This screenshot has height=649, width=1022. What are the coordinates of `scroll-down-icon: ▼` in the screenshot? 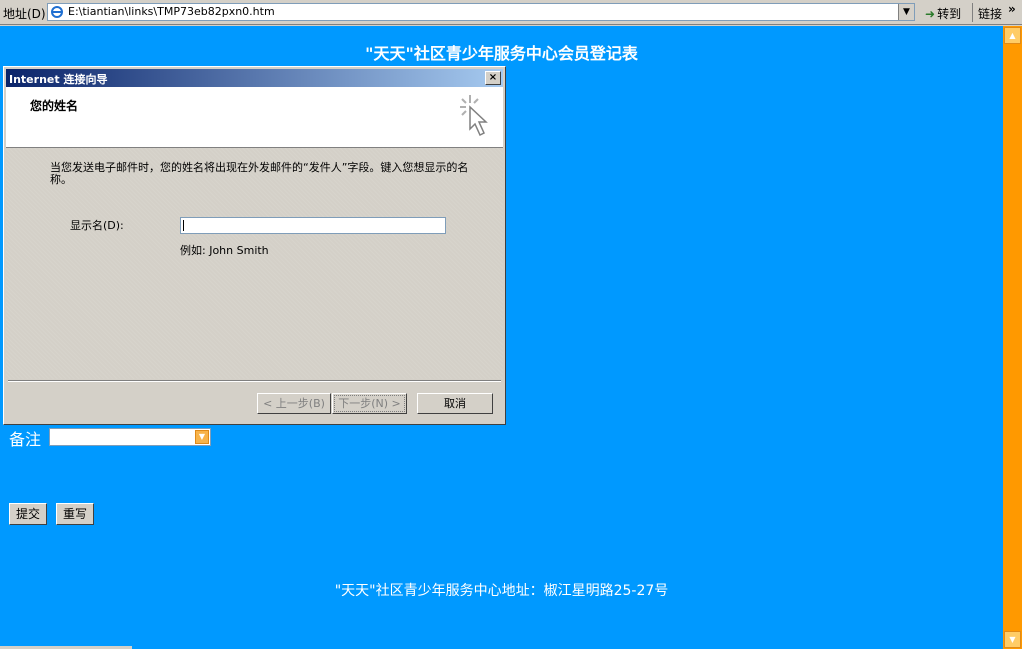 It's located at (1012, 639).